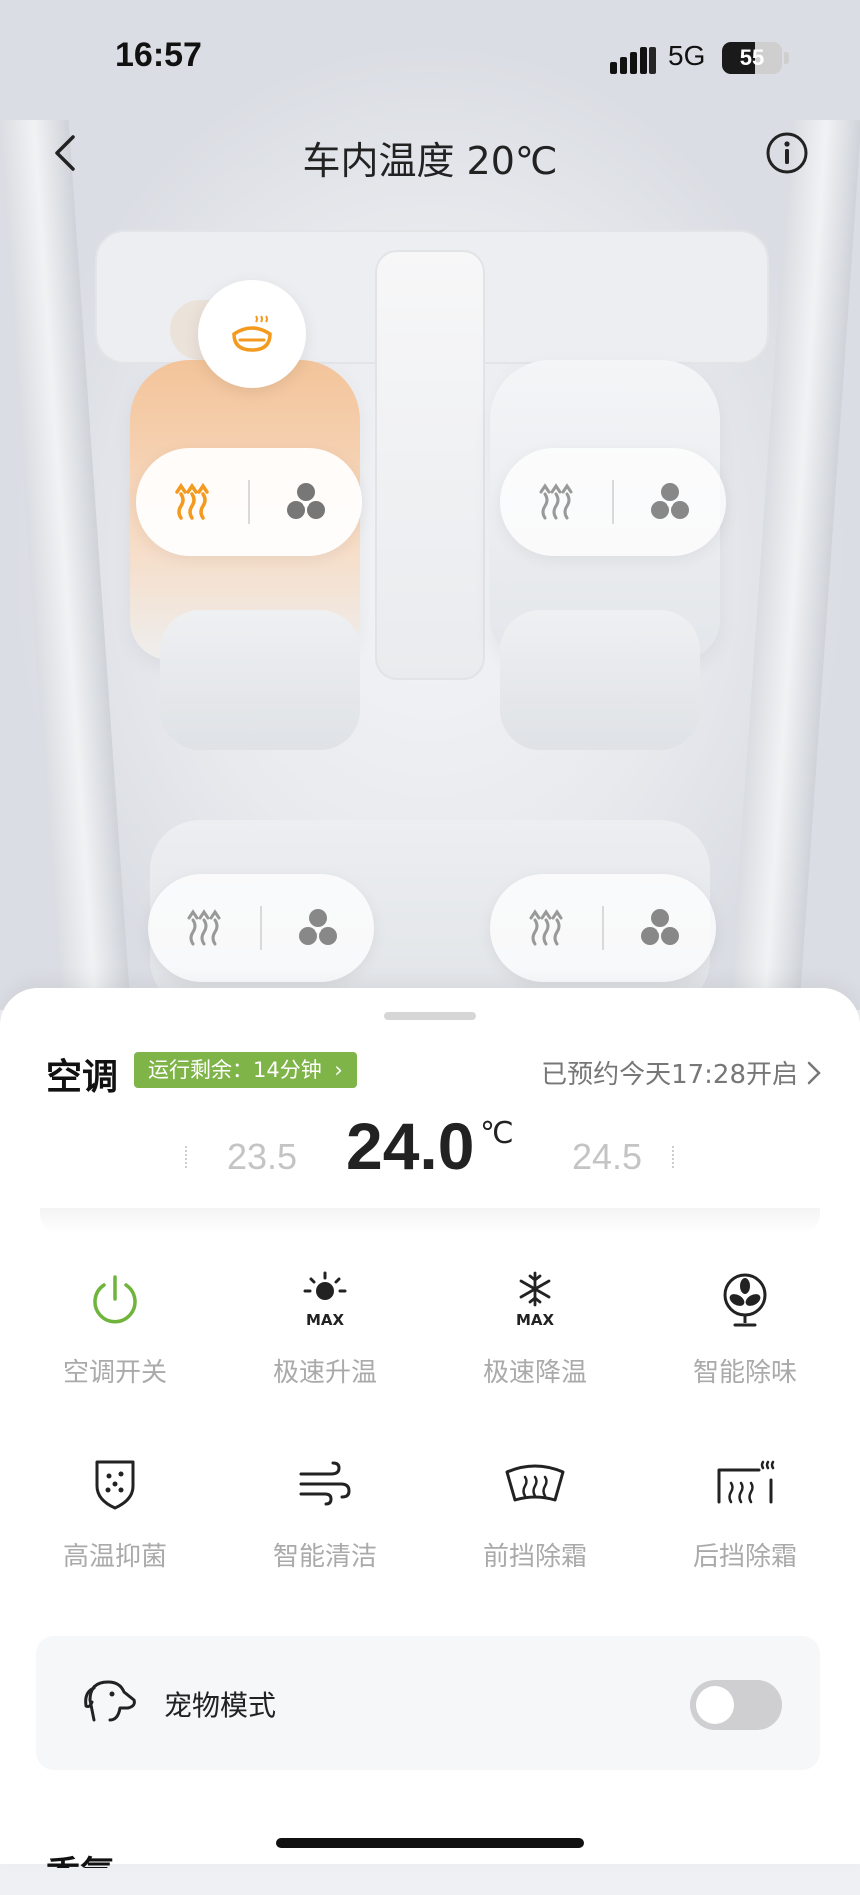 The image size is (860, 1895). I want to click on quick-heat-button: MAX 极速升温, so click(325, 1328).